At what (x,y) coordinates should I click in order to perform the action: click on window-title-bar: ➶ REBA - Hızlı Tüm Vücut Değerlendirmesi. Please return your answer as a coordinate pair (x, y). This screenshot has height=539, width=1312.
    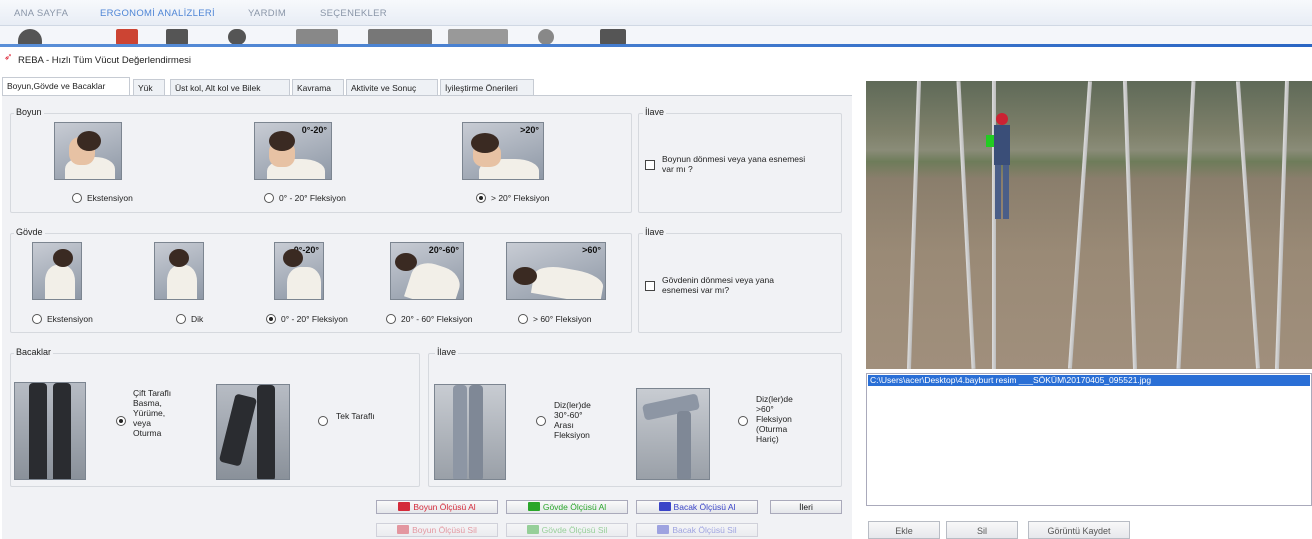
    Looking at the image, I should click on (656, 59).